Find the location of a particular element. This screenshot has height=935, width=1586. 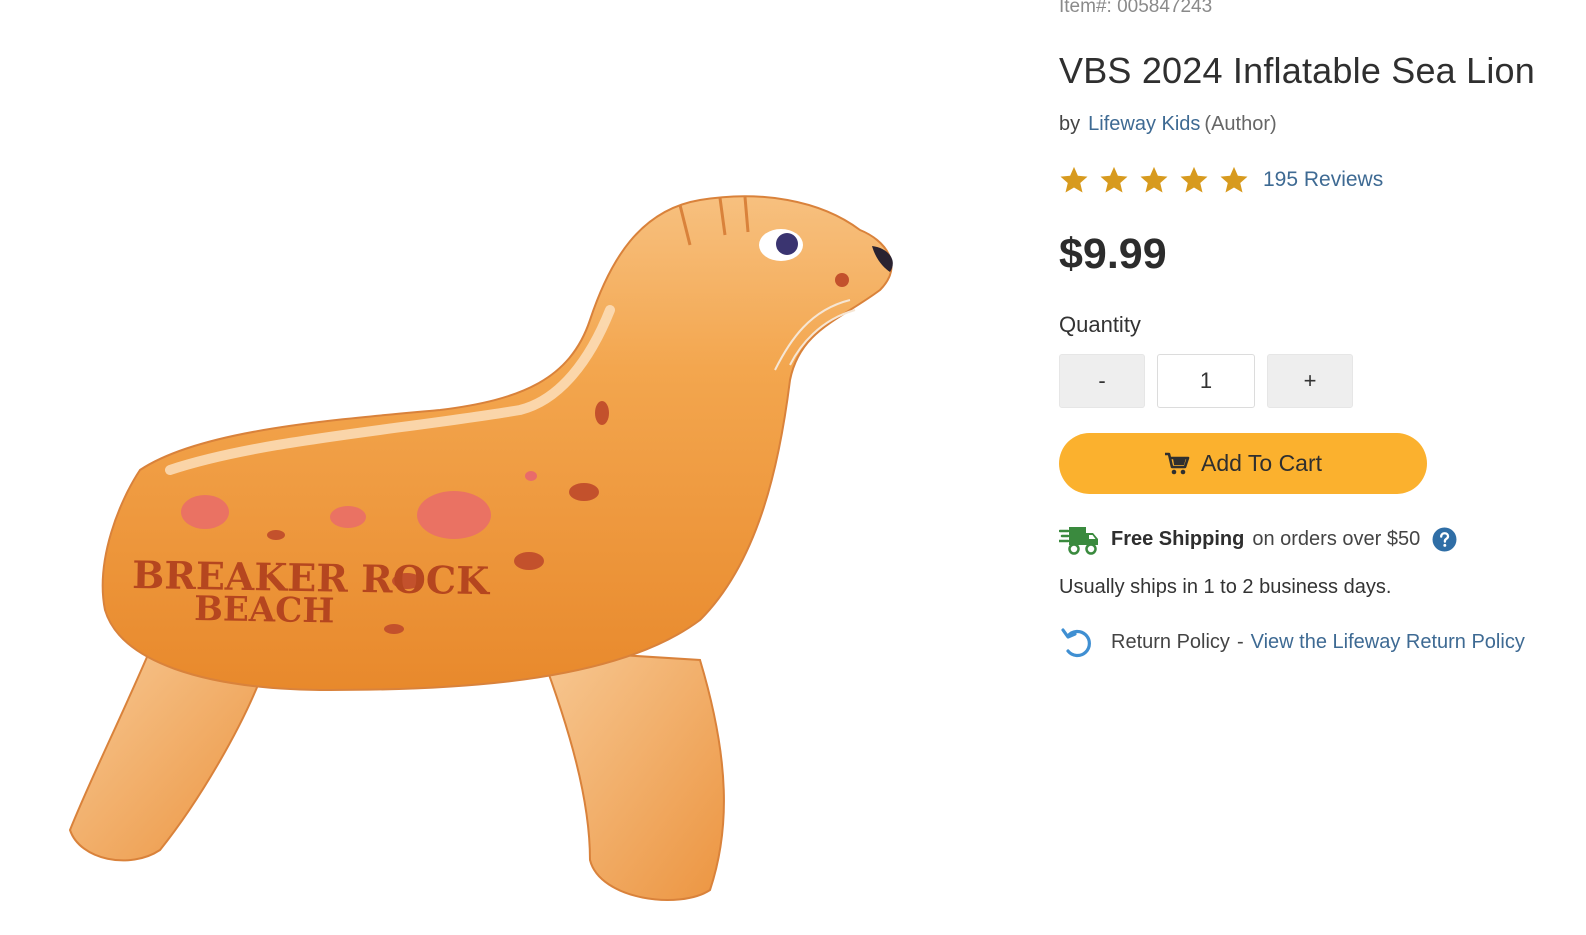

quantity-input is located at coordinates (1206, 381).